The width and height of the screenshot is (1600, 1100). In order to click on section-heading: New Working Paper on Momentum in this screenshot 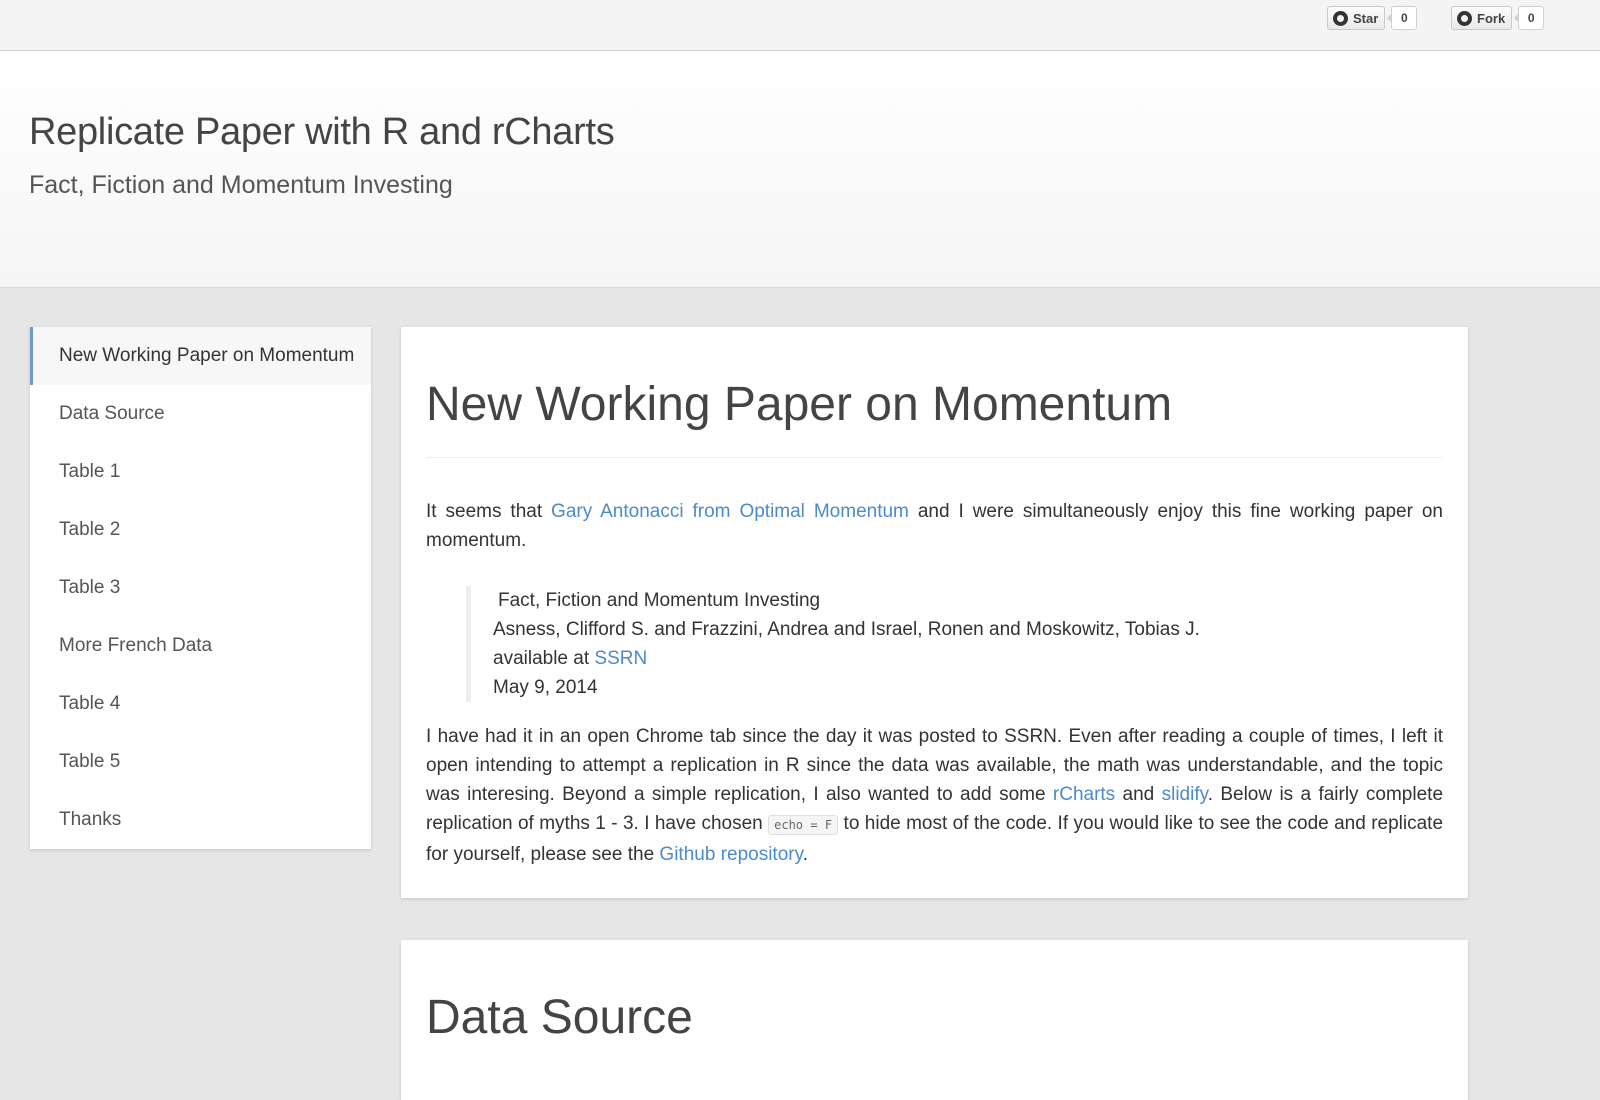, I will do `click(799, 404)`.